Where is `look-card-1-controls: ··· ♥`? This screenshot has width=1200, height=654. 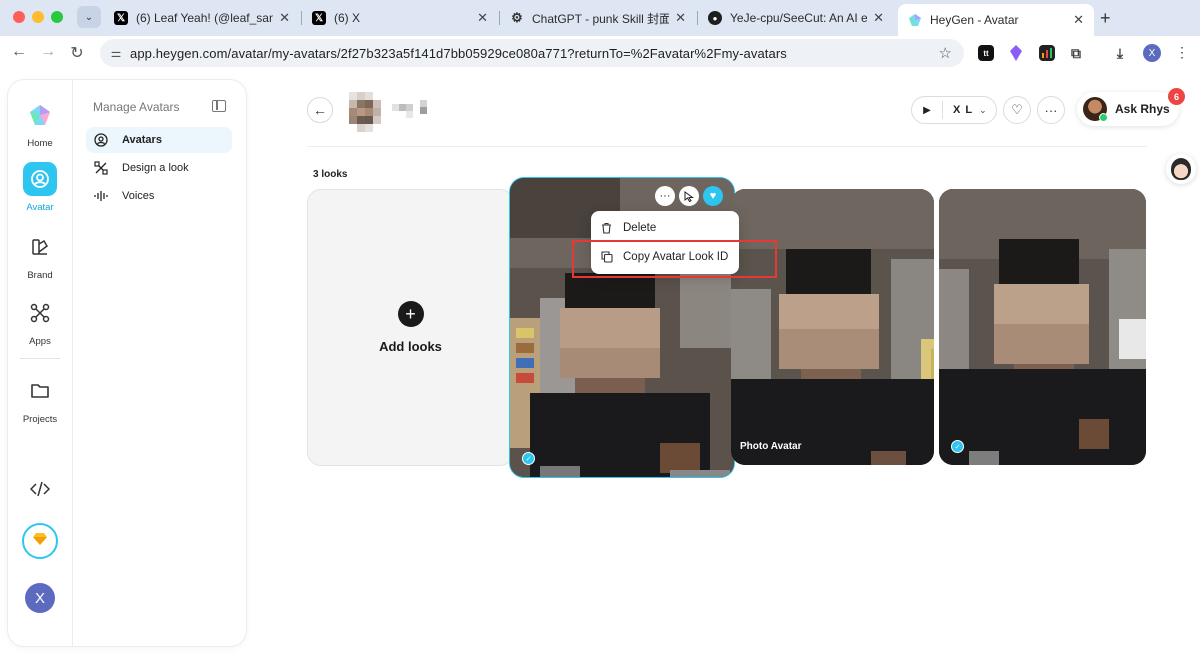
look-card-1-controls: ··· ♥ is located at coordinates (689, 196).